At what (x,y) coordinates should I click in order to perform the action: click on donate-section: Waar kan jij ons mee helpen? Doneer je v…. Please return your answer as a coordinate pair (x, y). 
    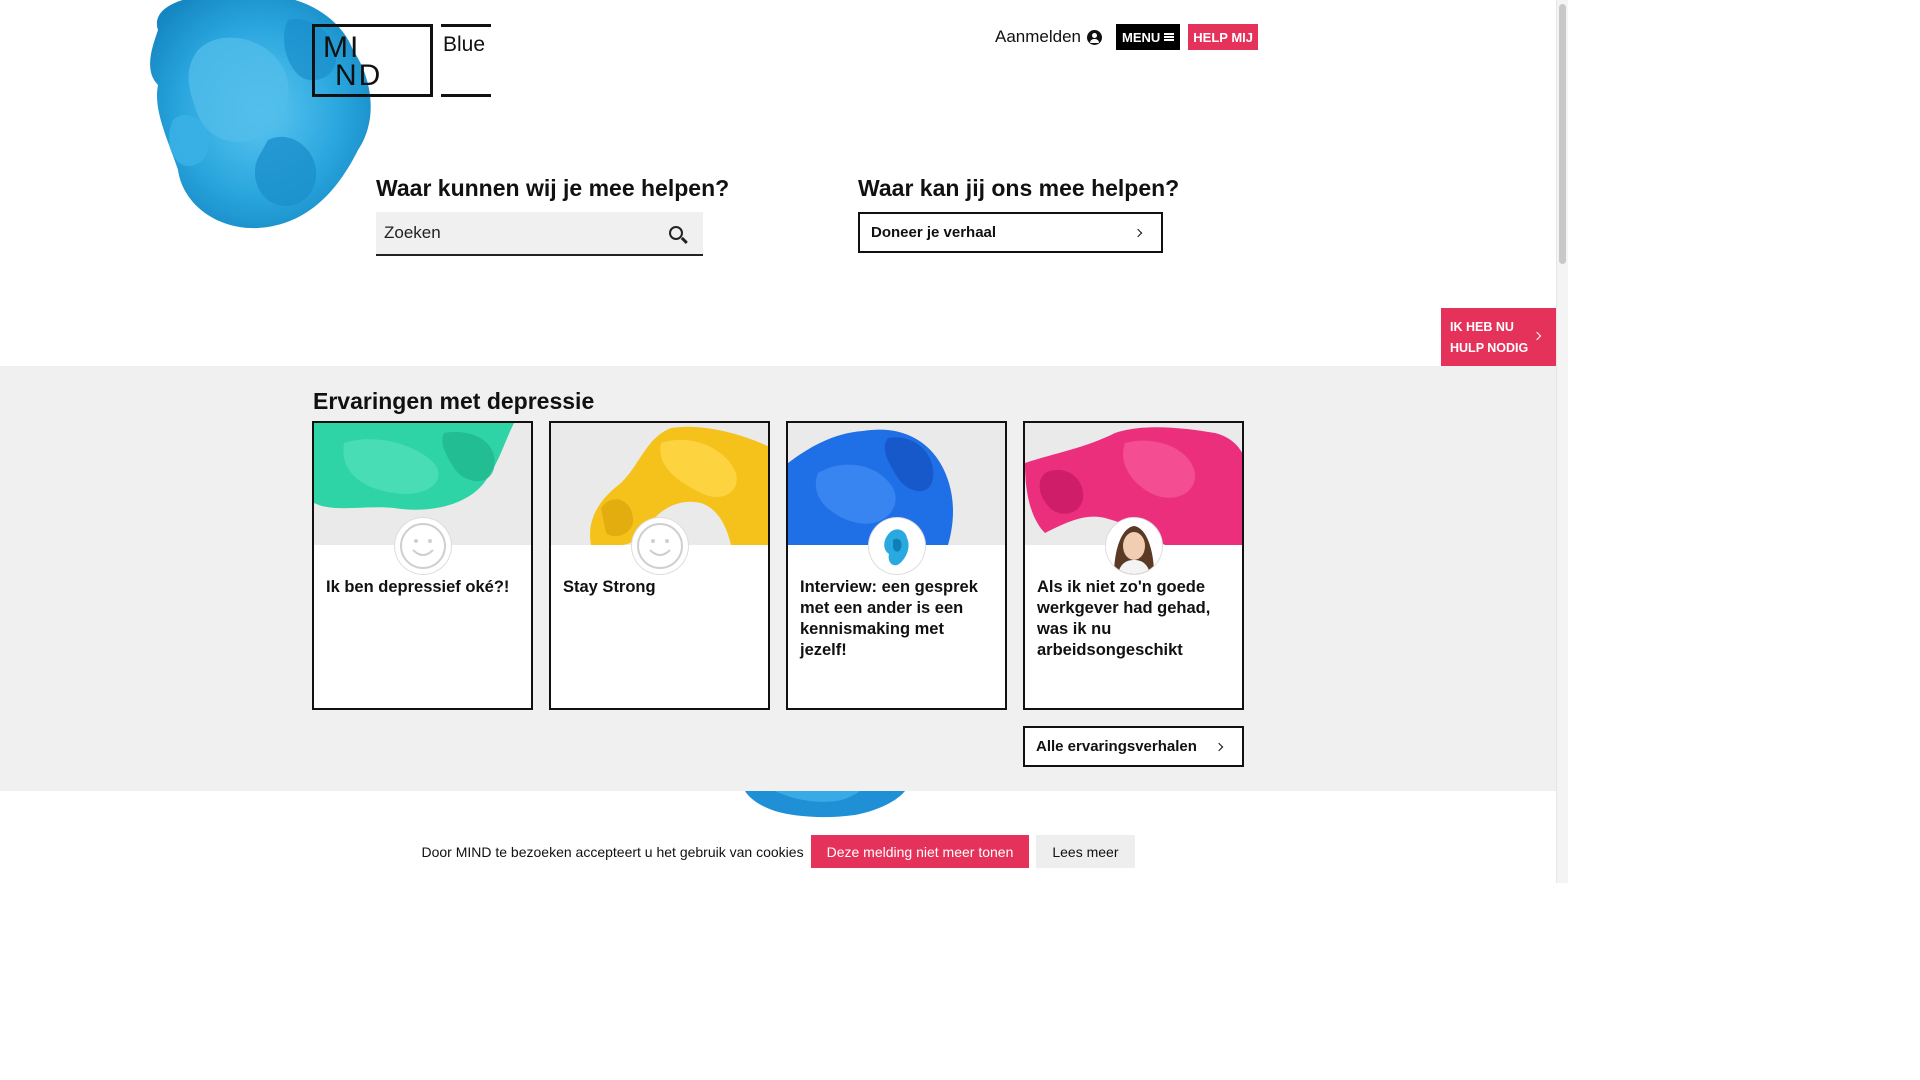
    Looking at the image, I should click on (1018, 214).